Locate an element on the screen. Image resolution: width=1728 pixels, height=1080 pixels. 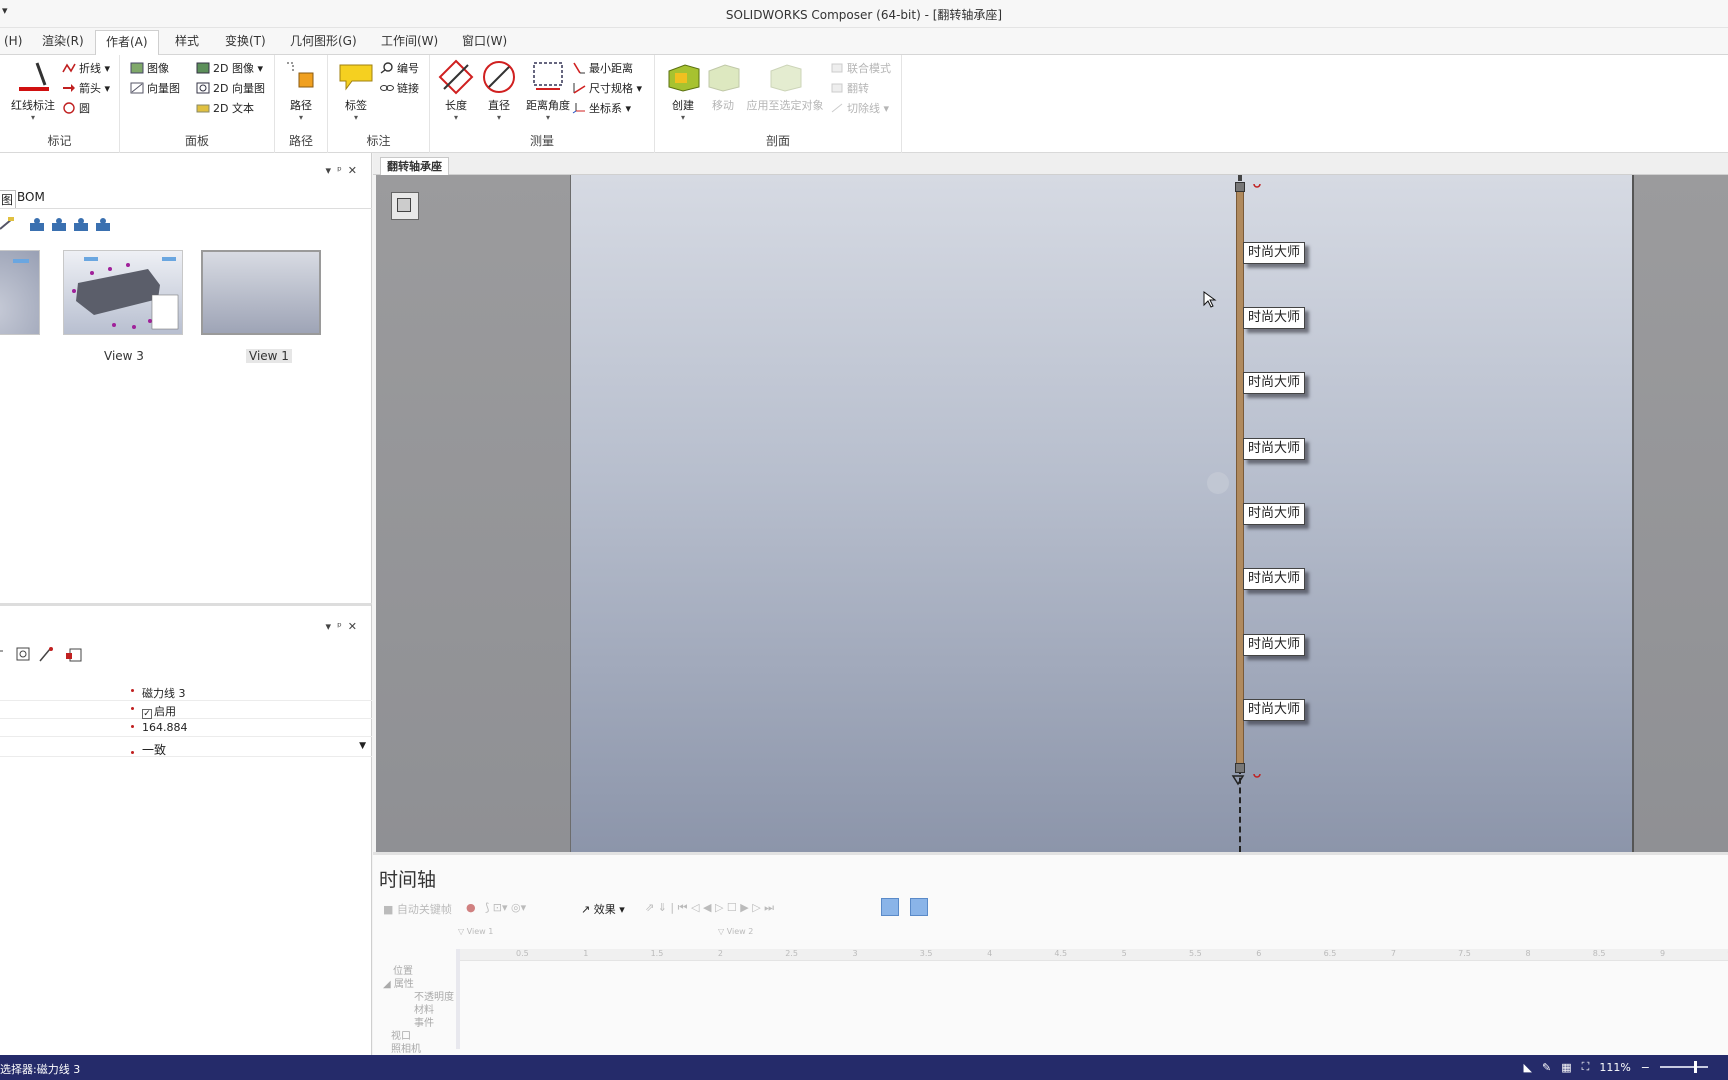
cutline-button: 切除线 ▾ is located at coordinates (859, 109).